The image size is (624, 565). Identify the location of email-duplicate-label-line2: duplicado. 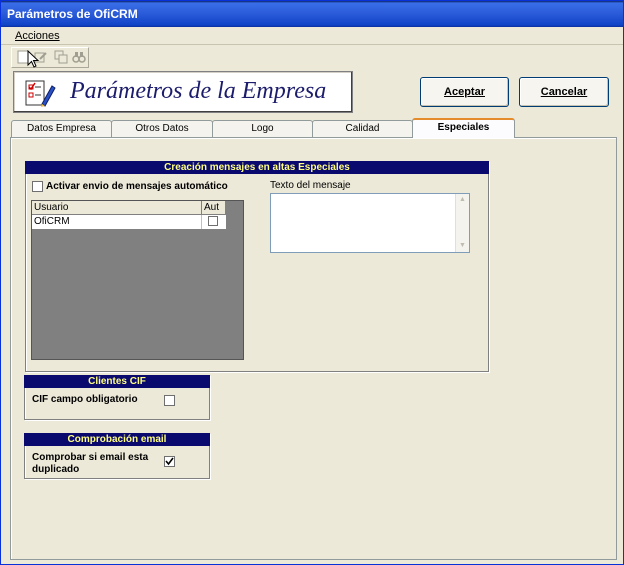
(56, 469).